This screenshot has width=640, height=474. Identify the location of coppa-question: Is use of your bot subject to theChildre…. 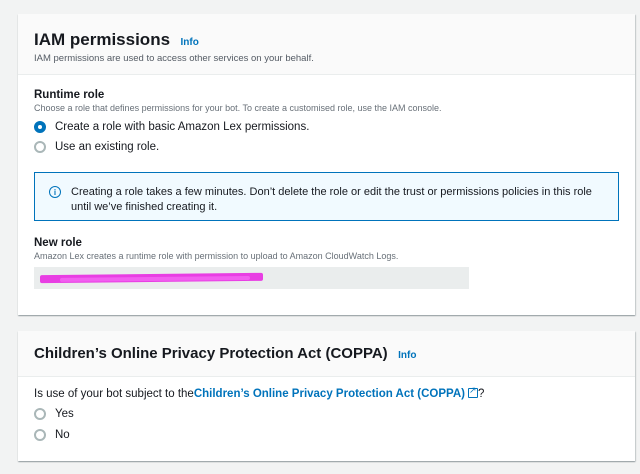
(326, 392).